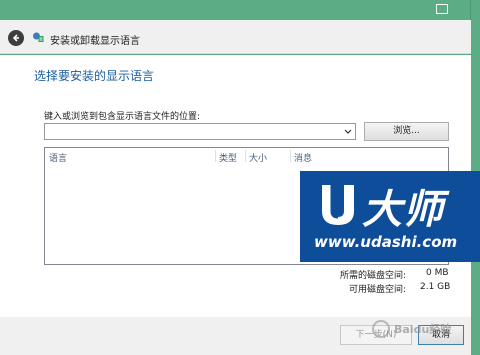 Image resolution: width=480 pixels, height=355 pixels. What do you see at coordinates (258, 157) in the screenshot?
I see `column-header-size: 大小` at bounding box center [258, 157].